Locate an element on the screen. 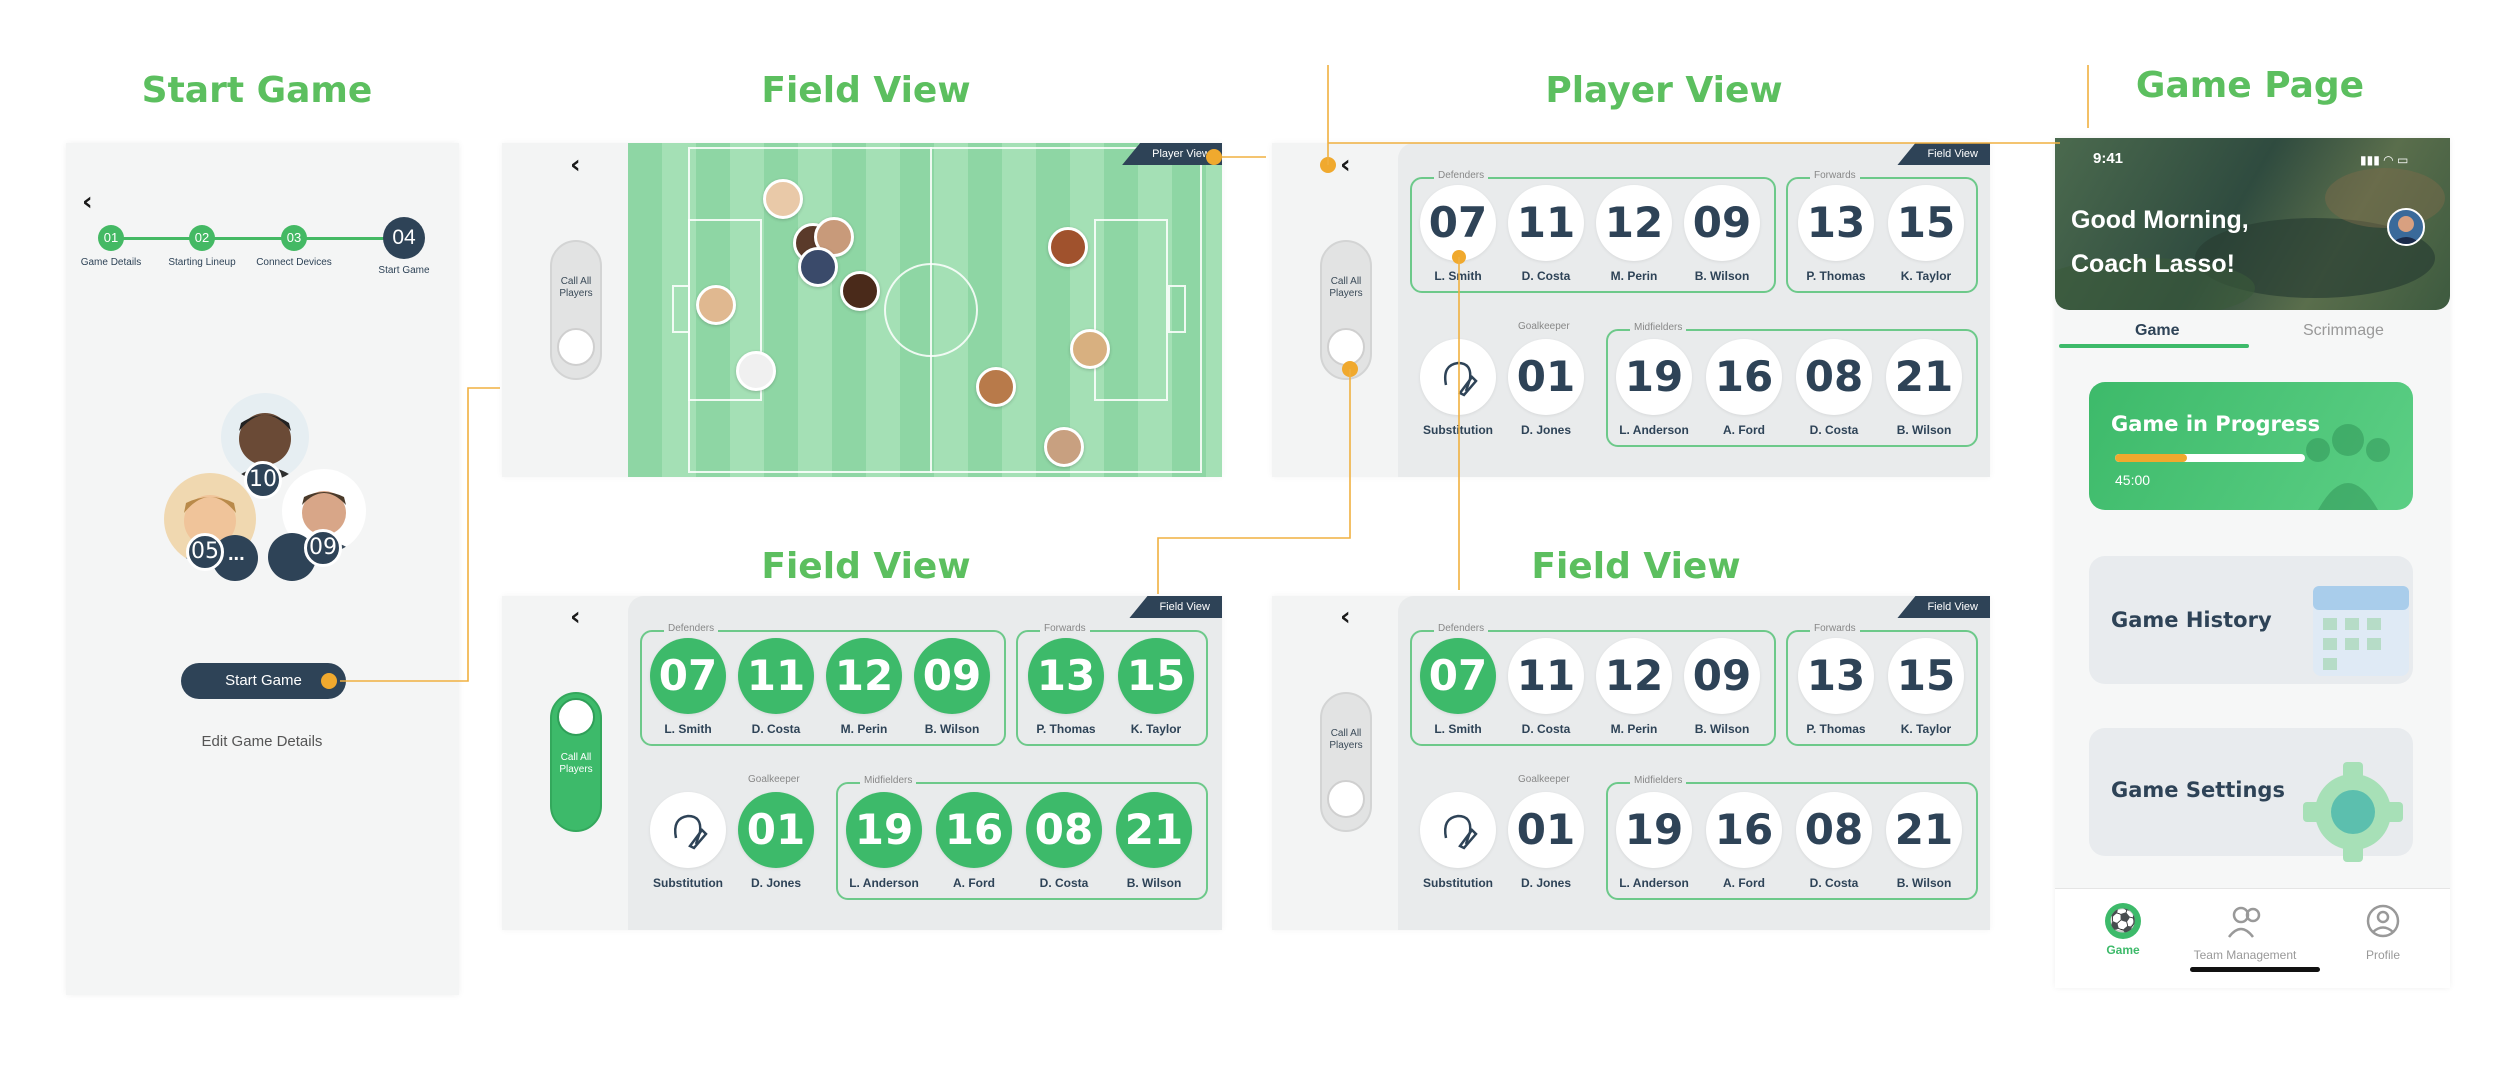  toggle-label: Call All Players is located at coordinates (1346, 287).